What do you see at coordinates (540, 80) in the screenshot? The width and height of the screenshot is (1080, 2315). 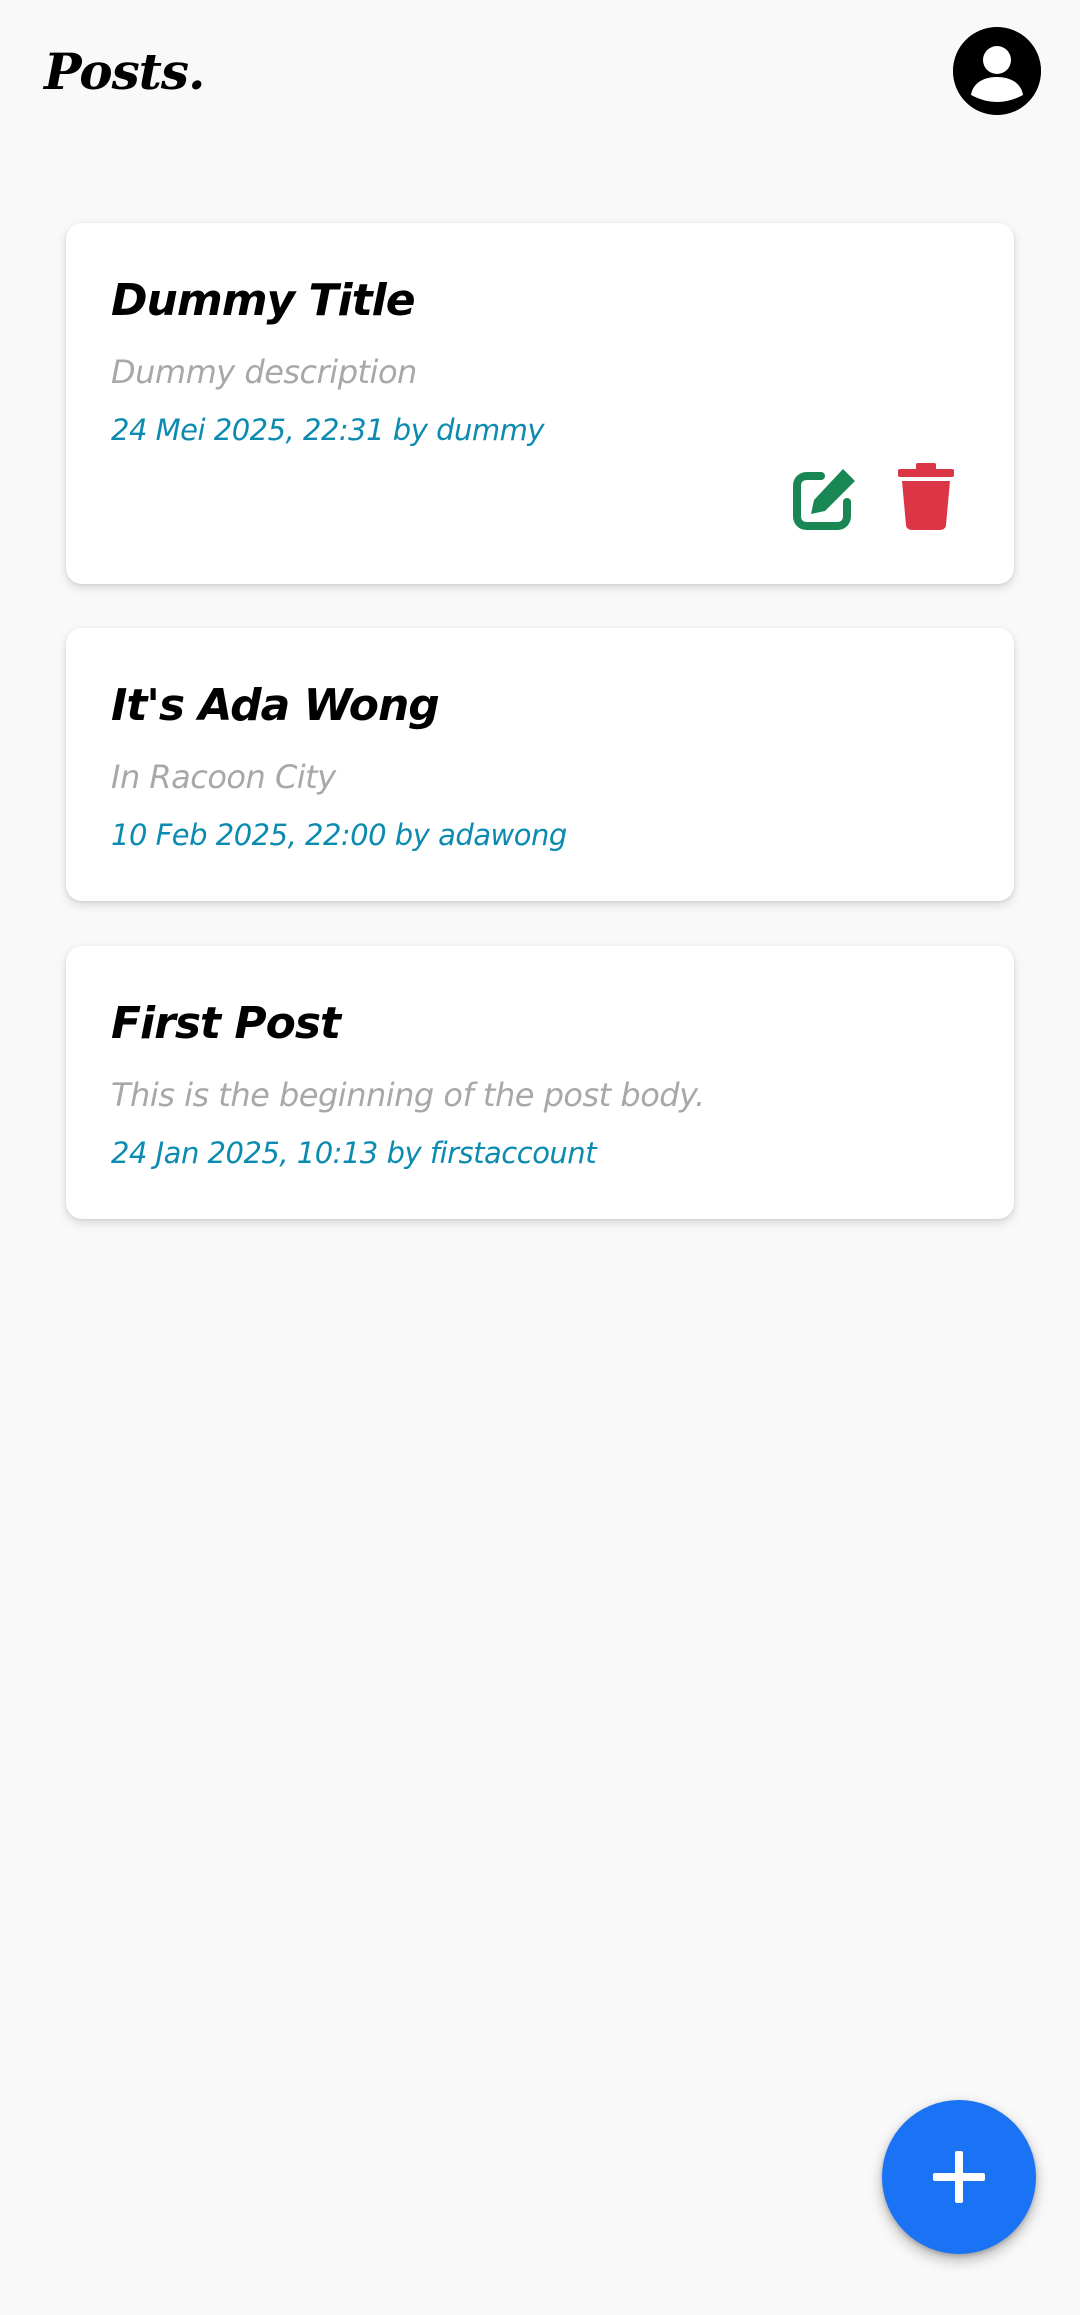 I see `app-header: Posts.` at bounding box center [540, 80].